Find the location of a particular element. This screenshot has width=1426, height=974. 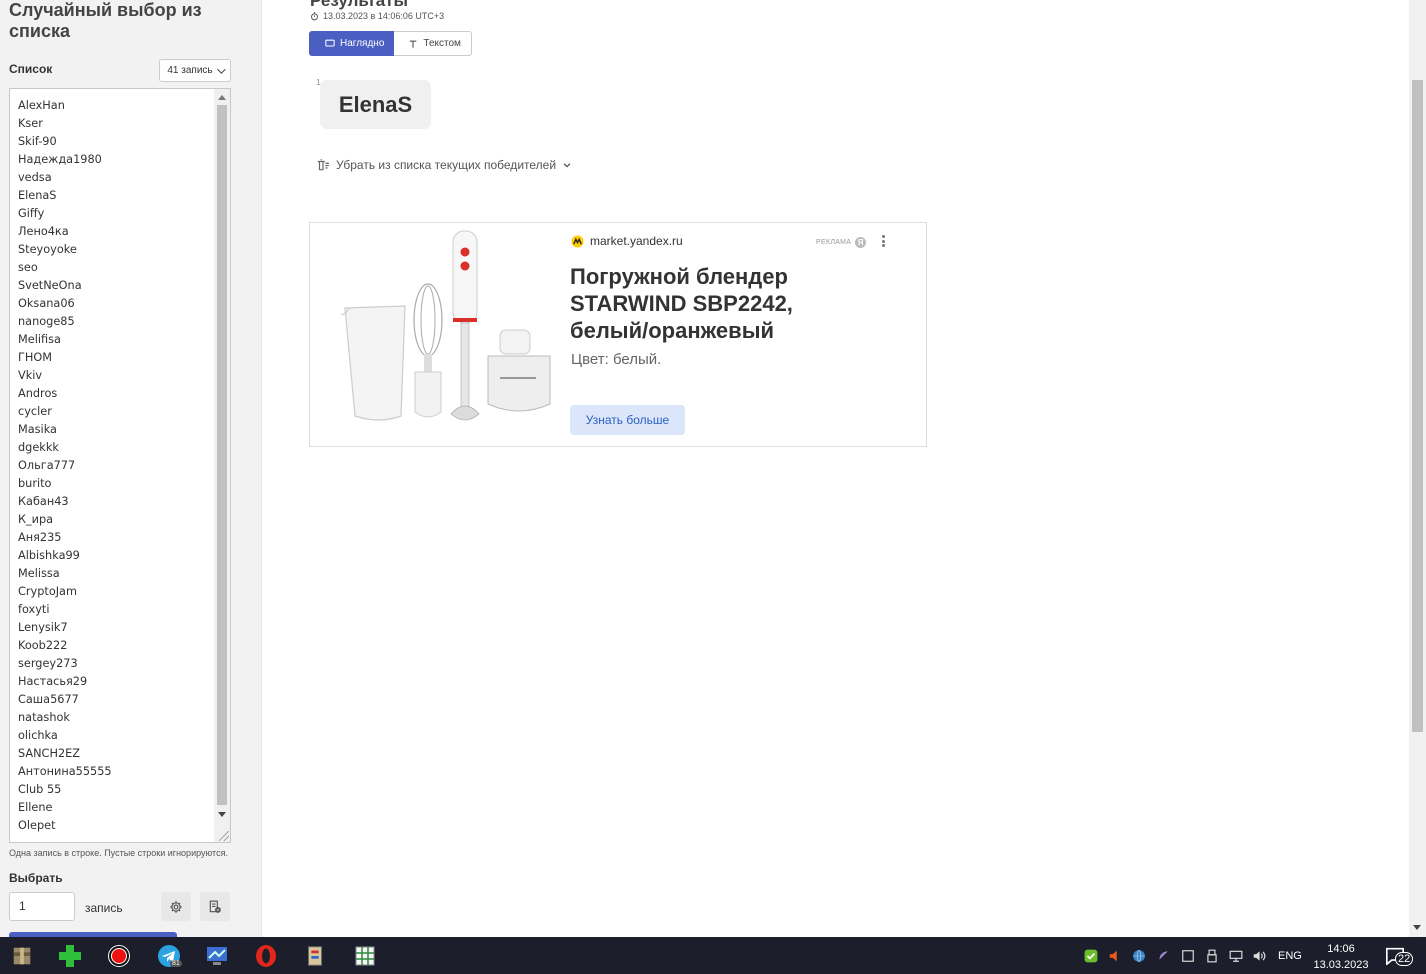

list-entry: ElenaS is located at coordinates (37, 195).